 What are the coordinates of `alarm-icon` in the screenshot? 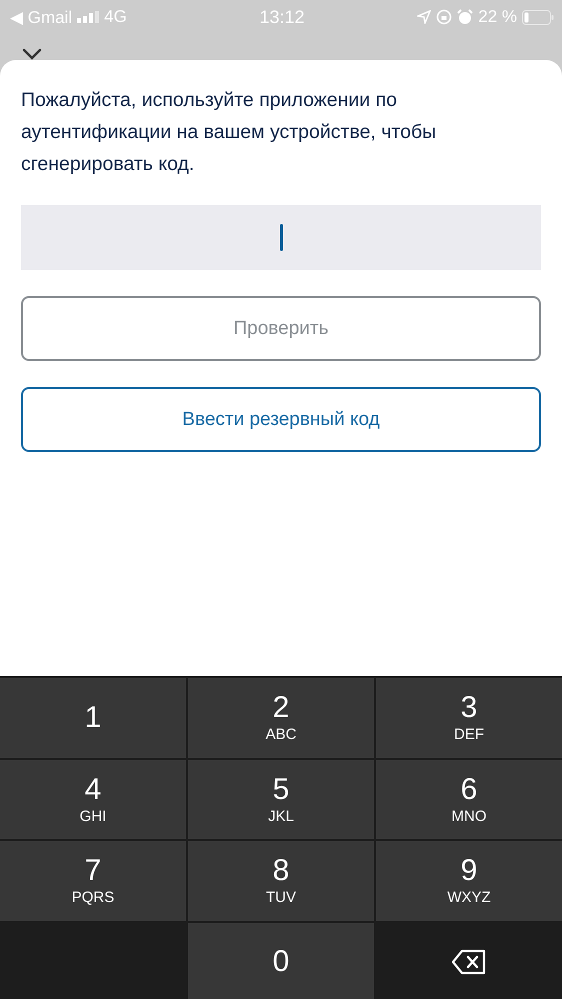 It's located at (465, 17).